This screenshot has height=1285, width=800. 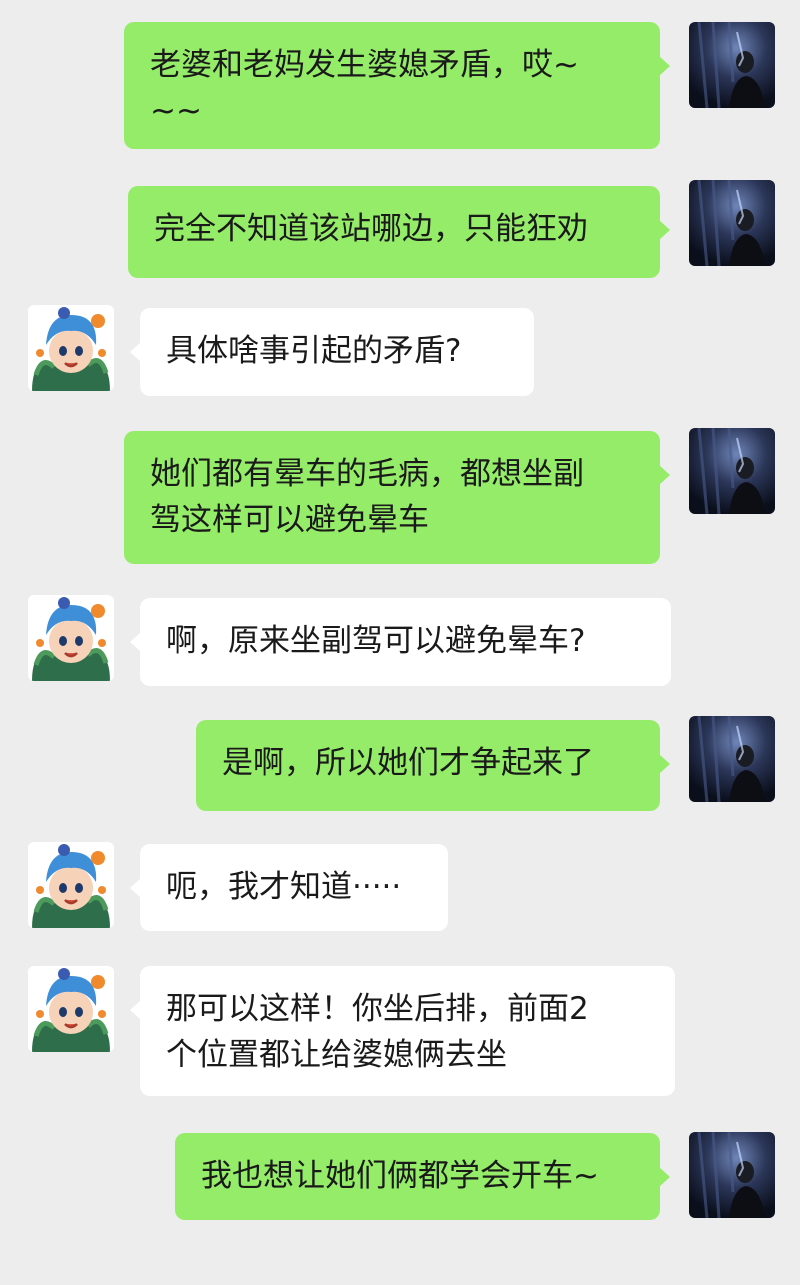 I want to click on outgoing-bubble: 是啊，所以她们才争起来了, so click(x=433, y=765).